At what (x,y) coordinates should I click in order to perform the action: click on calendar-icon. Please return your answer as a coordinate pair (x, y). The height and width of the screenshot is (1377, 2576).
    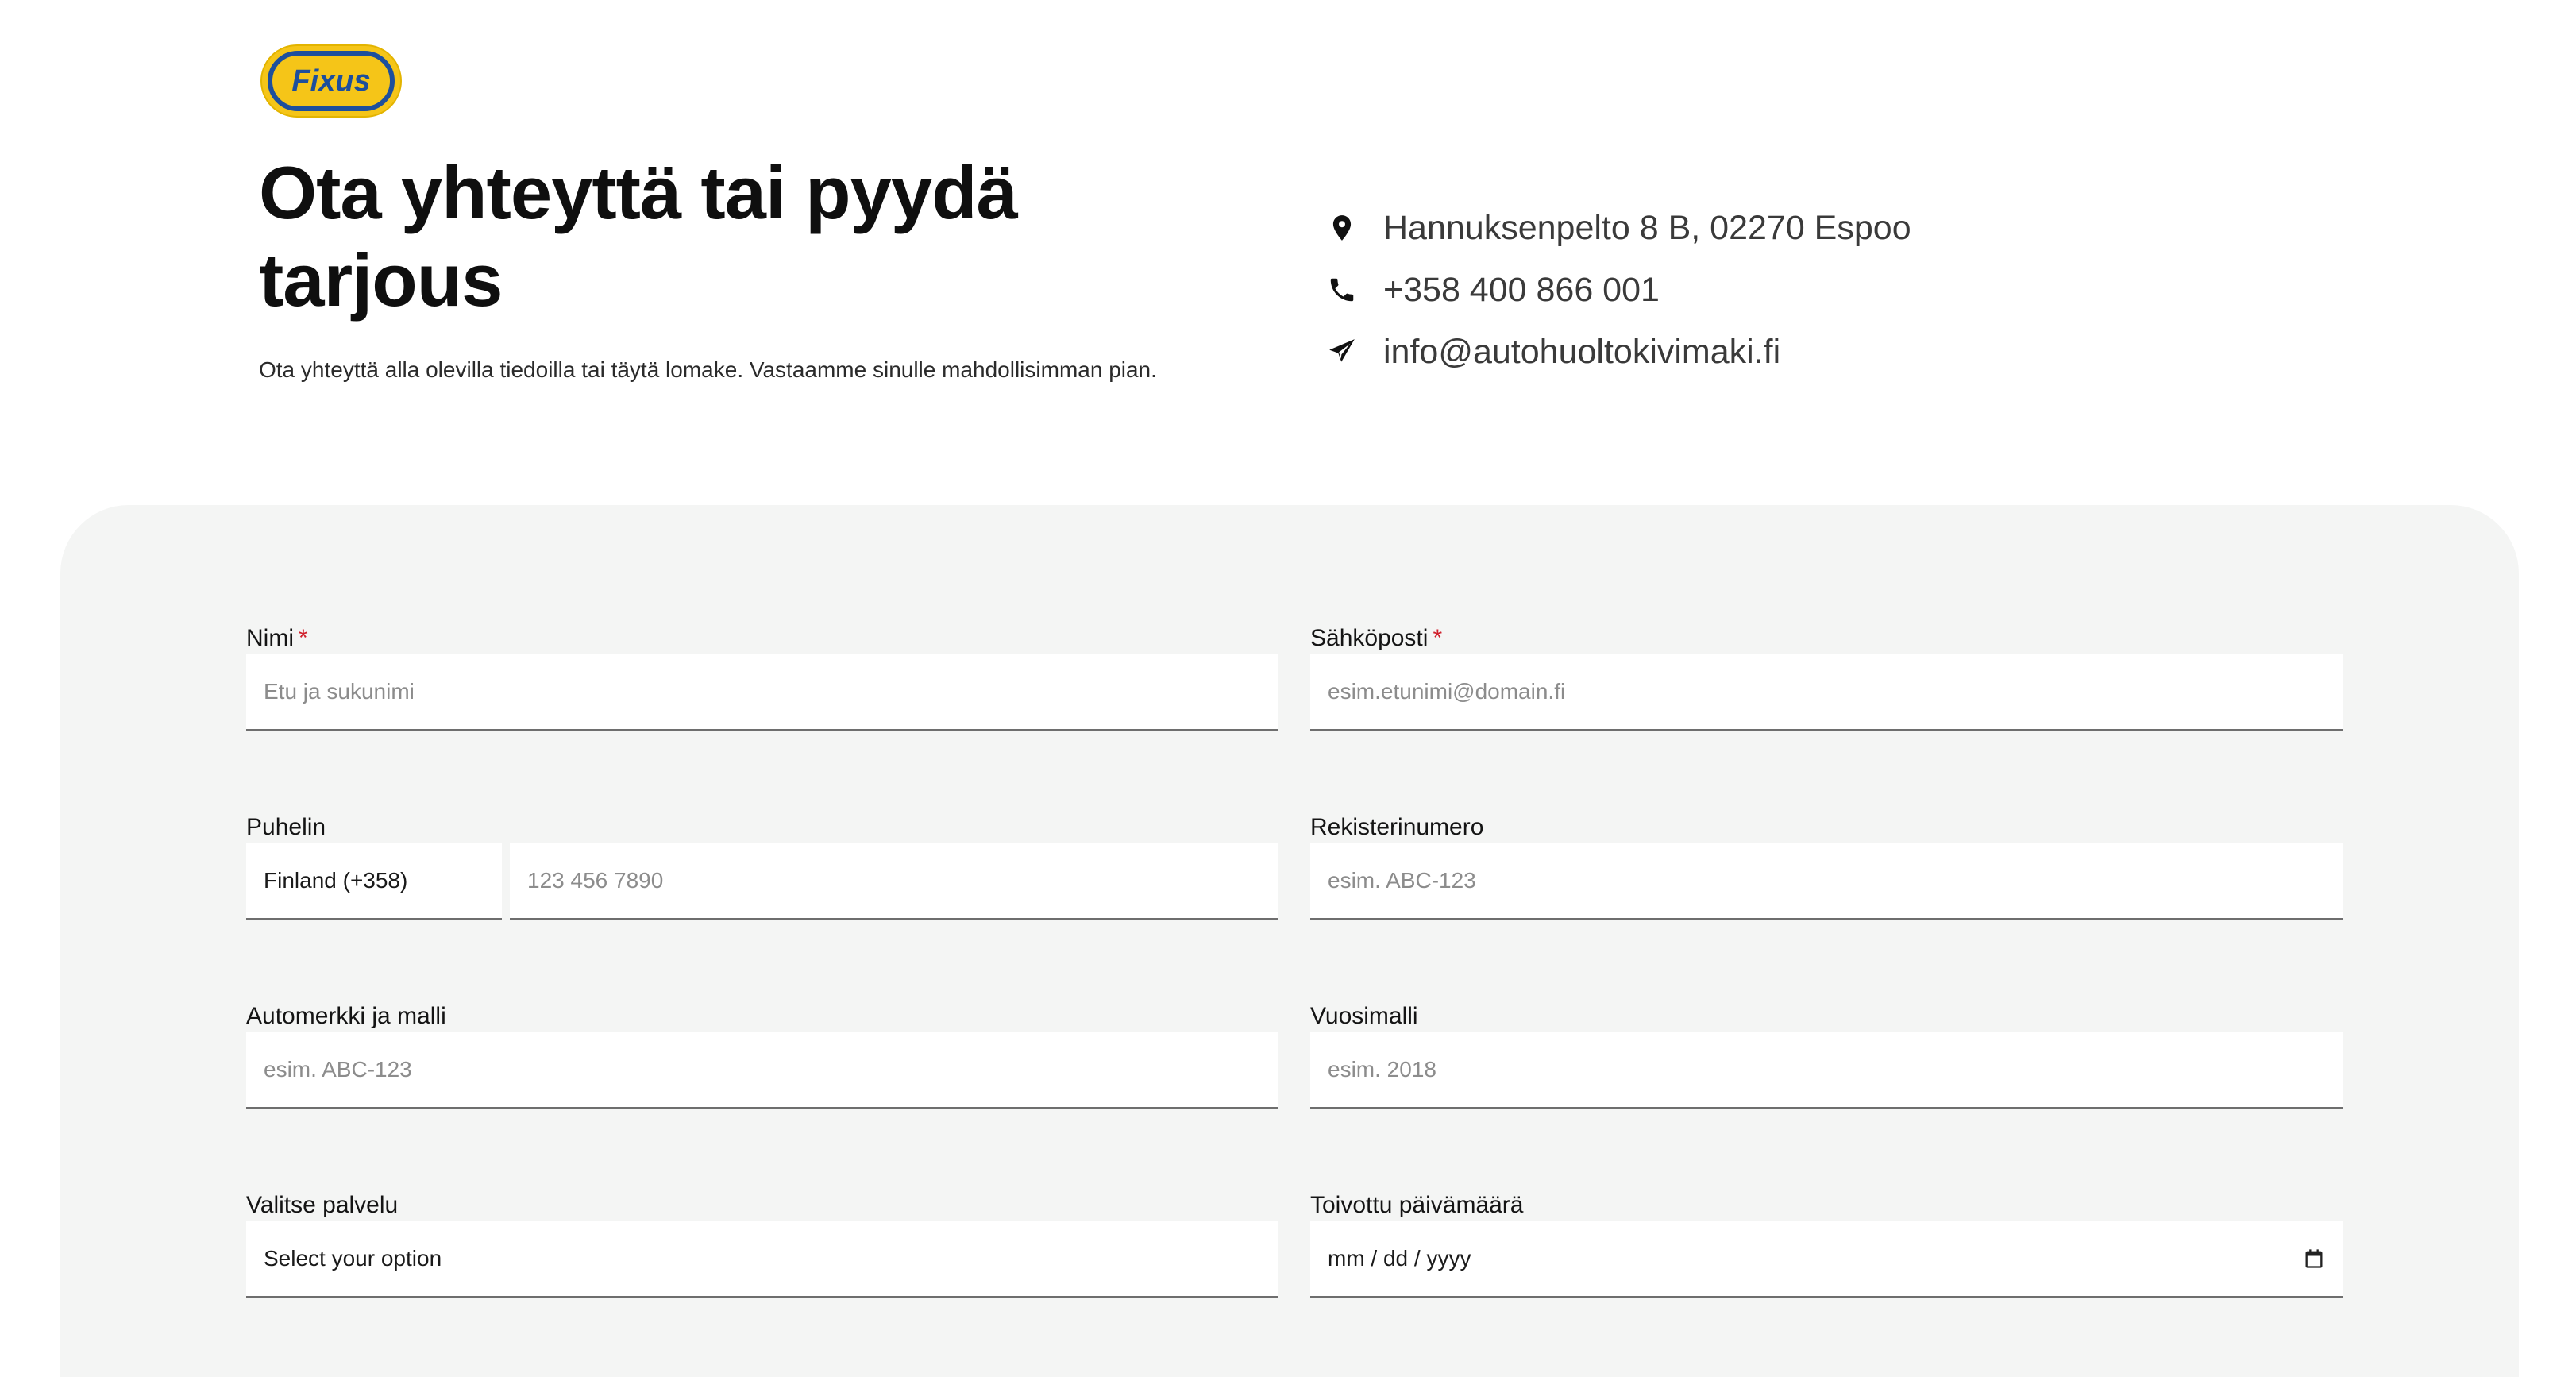
    Looking at the image, I should click on (2314, 1259).